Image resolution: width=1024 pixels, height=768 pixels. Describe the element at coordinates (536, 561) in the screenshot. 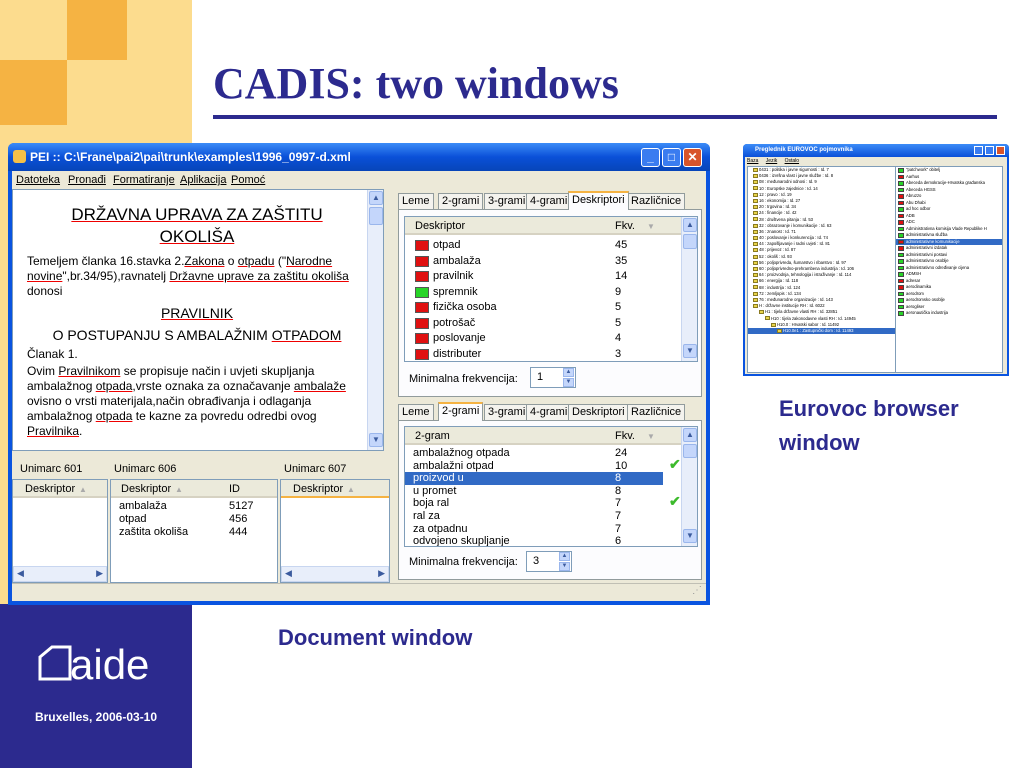

I see `stepper-value: 3` at that location.